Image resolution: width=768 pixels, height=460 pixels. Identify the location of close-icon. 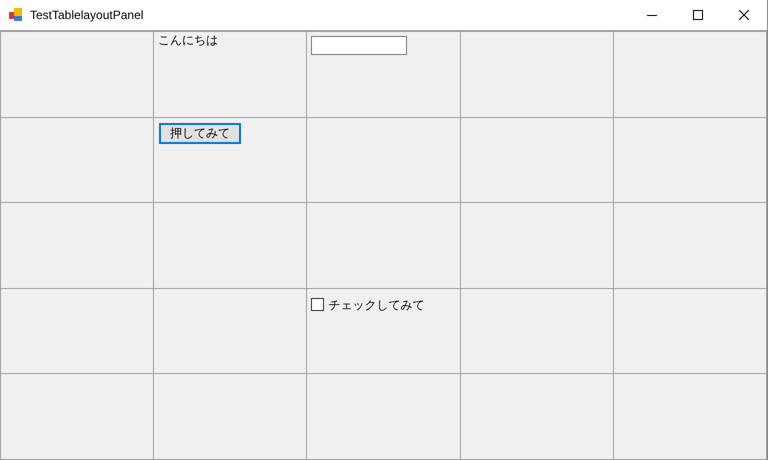
(744, 15).